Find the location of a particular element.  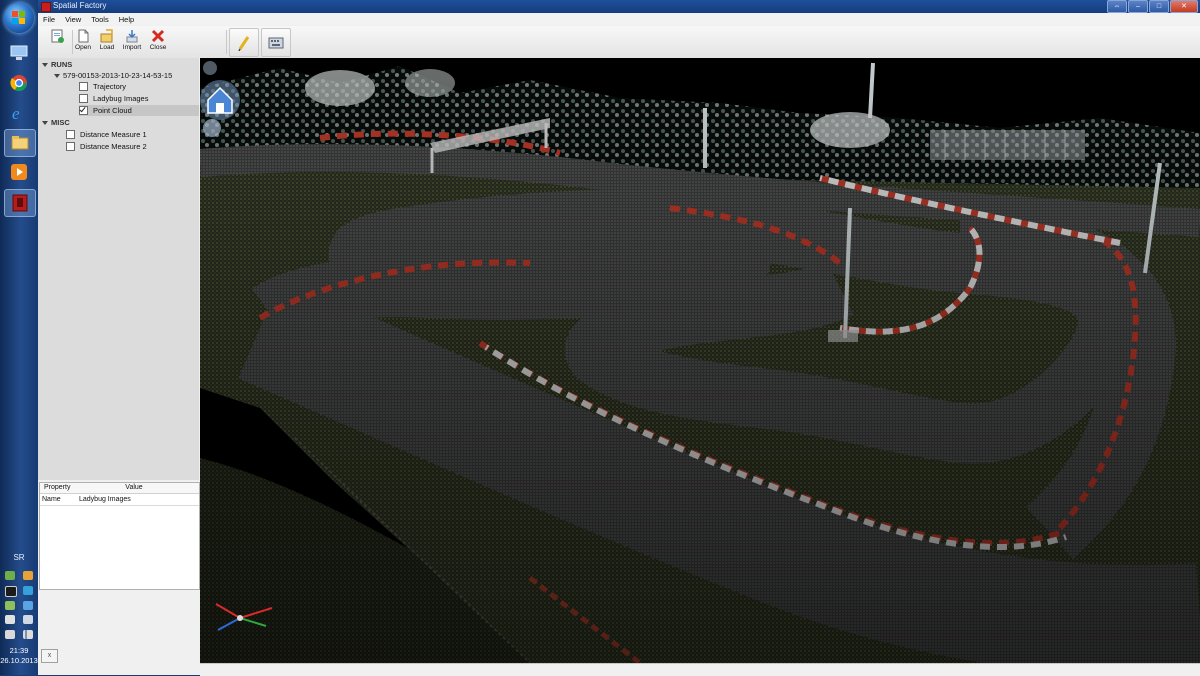

measure-tool-button is located at coordinates (244, 42).